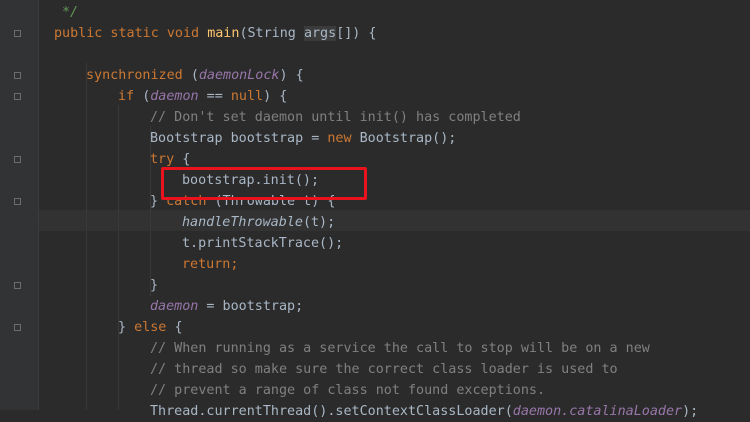 Image resolution: width=750 pixels, height=422 pixels. I want to click on code-line: daemon = bootstrap;, so click(227, 306).